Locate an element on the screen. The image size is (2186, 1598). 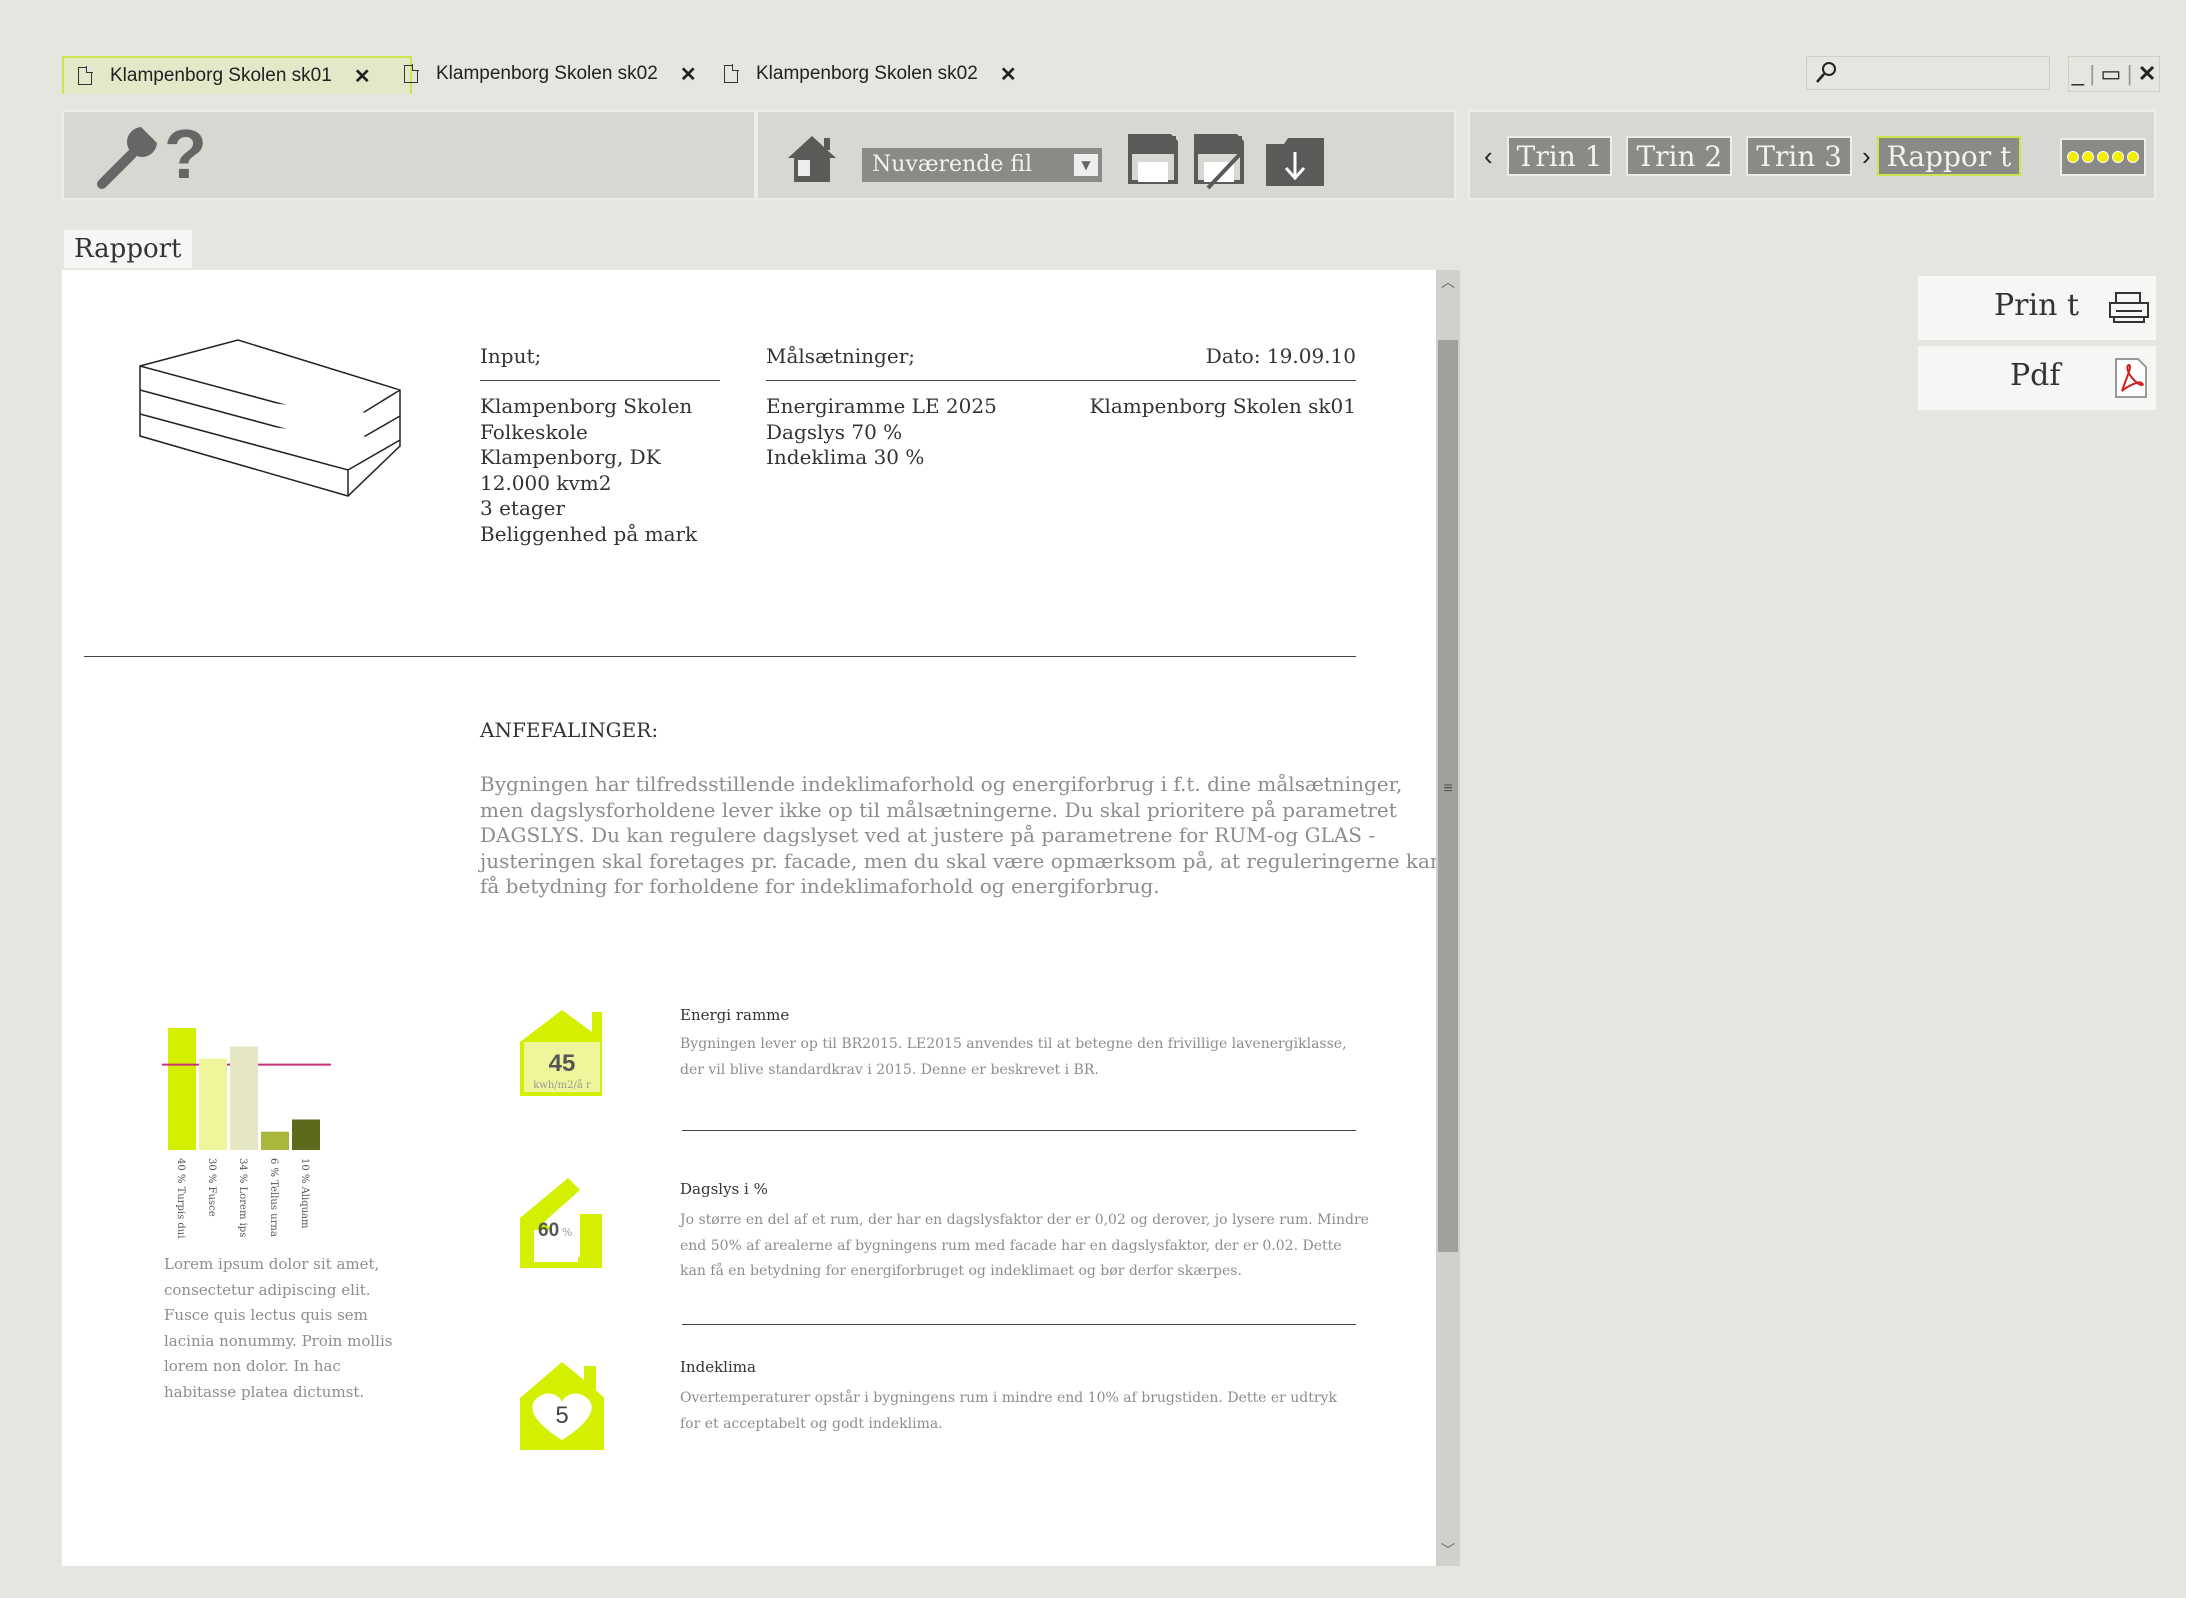
grip-icon: ≡ is located at coordinates (1448, 788).